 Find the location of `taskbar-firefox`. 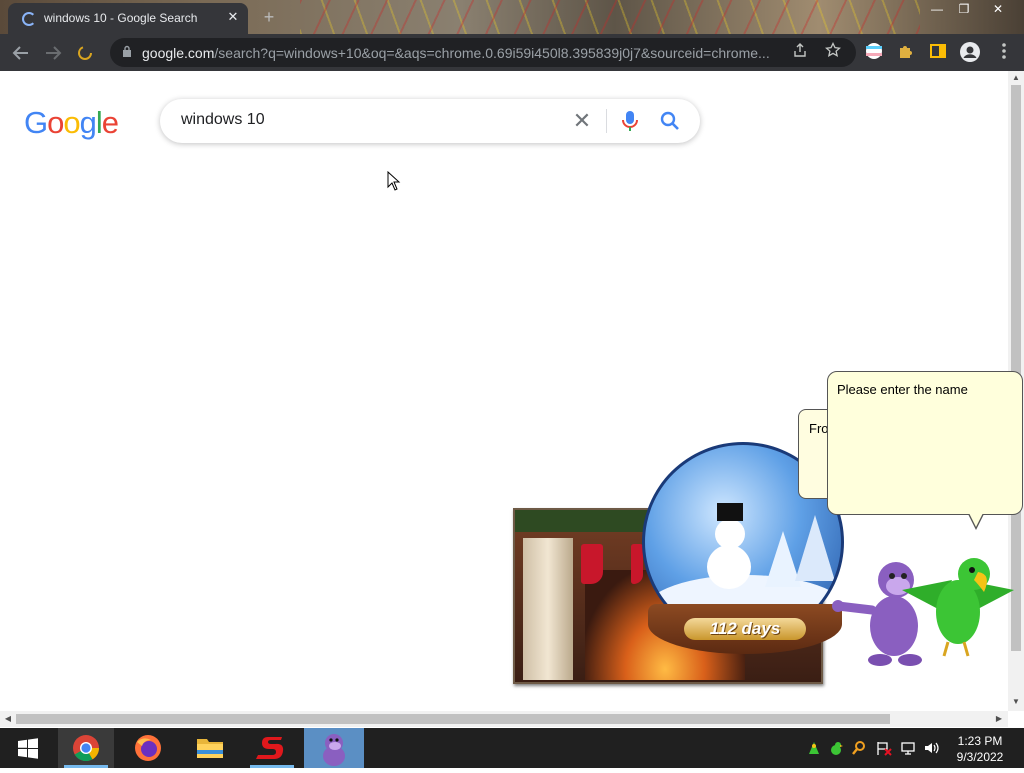

taskbar-firefox is located at coordinates (148, 748).